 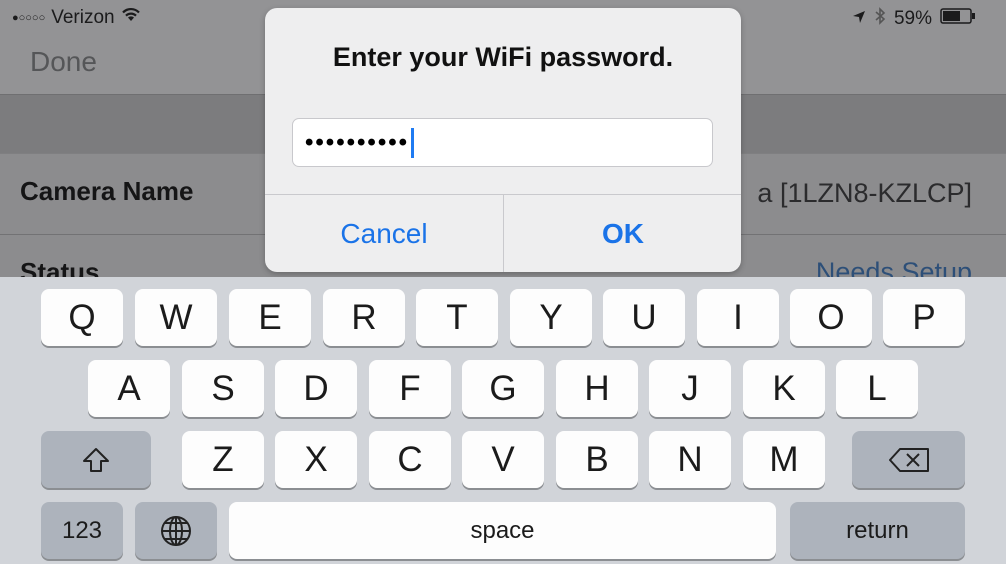 I want to click on return-key: return, so click(x=877, y=530).